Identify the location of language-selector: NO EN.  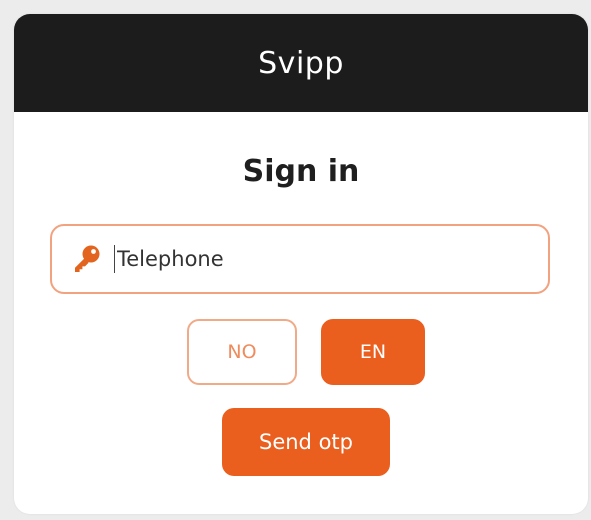
(301, 352).